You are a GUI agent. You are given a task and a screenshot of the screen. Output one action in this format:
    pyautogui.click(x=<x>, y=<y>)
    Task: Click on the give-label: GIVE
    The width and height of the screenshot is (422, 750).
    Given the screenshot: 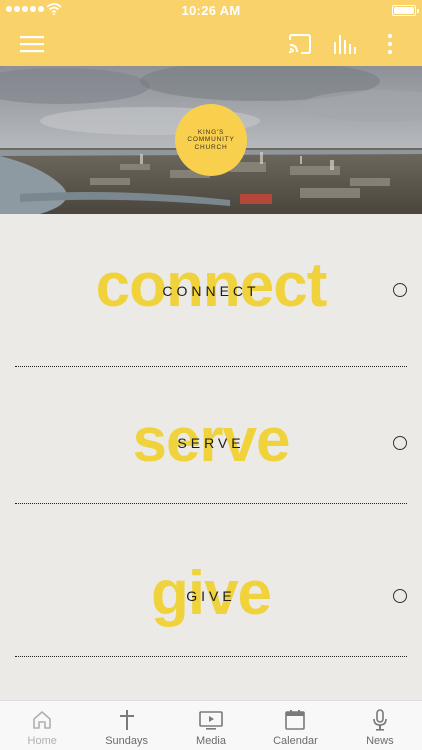 What is the action you would take?
    pyautogui.click(x=211, y=596)
    